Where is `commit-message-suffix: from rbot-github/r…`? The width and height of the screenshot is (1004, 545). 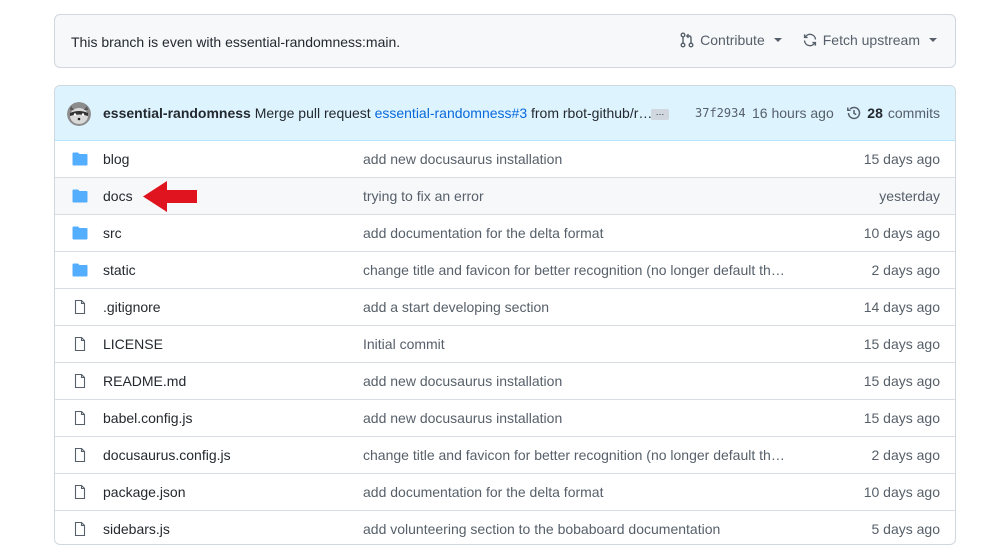
commit-message-suffix: from rbot-github/r… is located at coordinates (591, 113).